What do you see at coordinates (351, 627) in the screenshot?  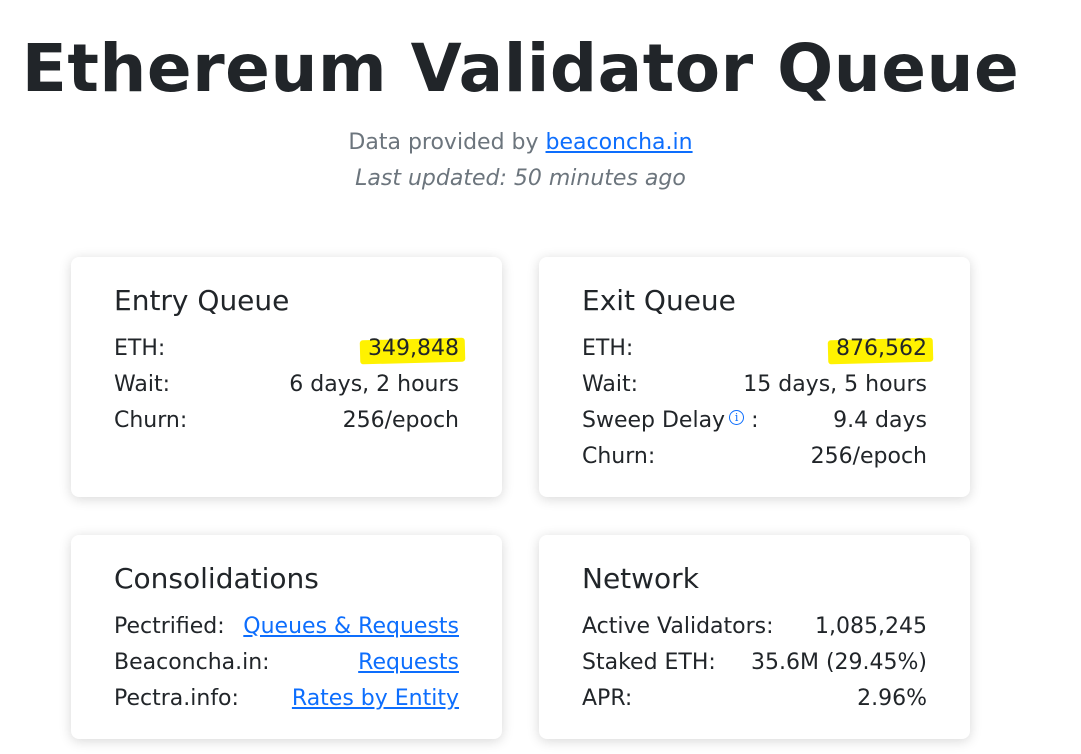 I see `queues-requests-link: Queues & Requests` at bounding box center [351, 627].